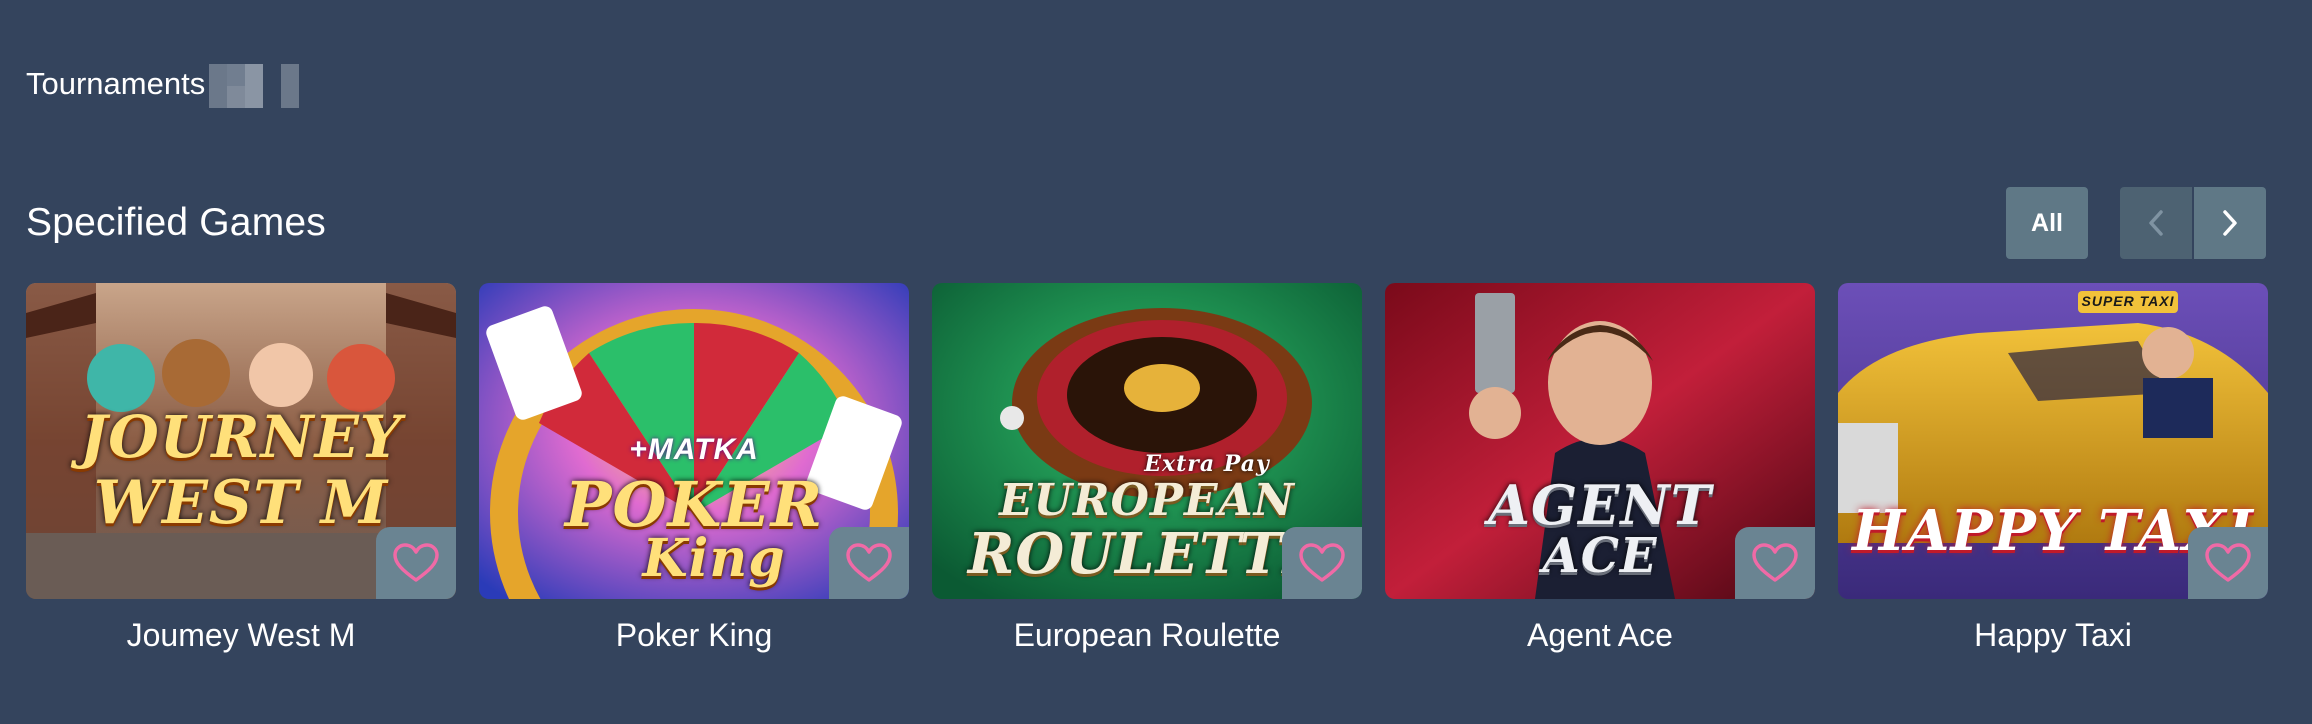  I want to click on game-art-badge: Extra Pay, so click(1207, 464).